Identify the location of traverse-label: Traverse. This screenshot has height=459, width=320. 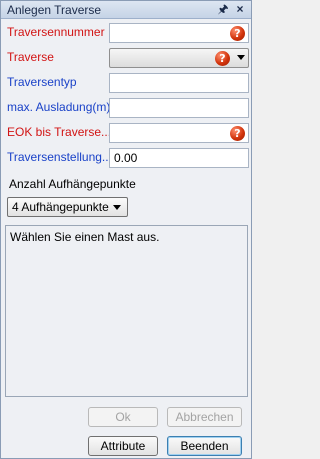
(30, 57).